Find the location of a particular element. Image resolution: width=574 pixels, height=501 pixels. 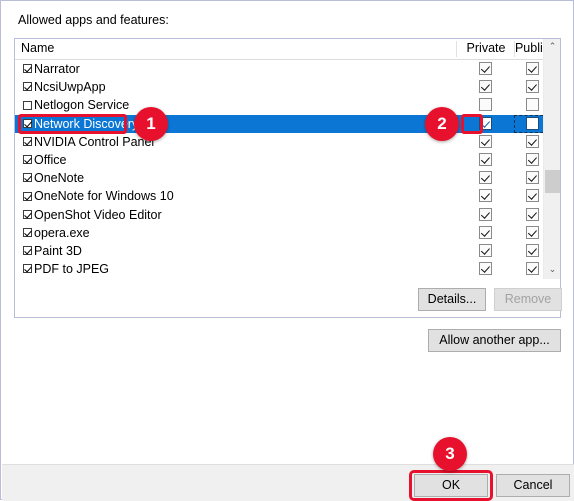

table-row: OneNote for Windows 10 is located at coordinates (287, 196).